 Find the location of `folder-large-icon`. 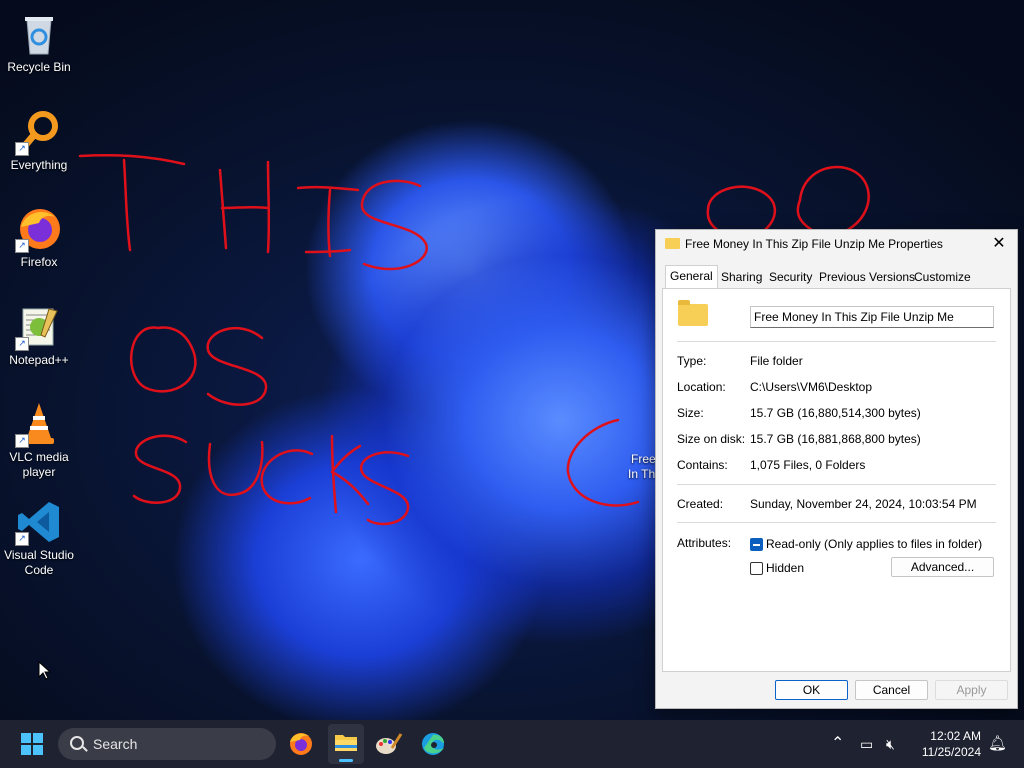

folder-large-icon is located at coordinates (693, 313).